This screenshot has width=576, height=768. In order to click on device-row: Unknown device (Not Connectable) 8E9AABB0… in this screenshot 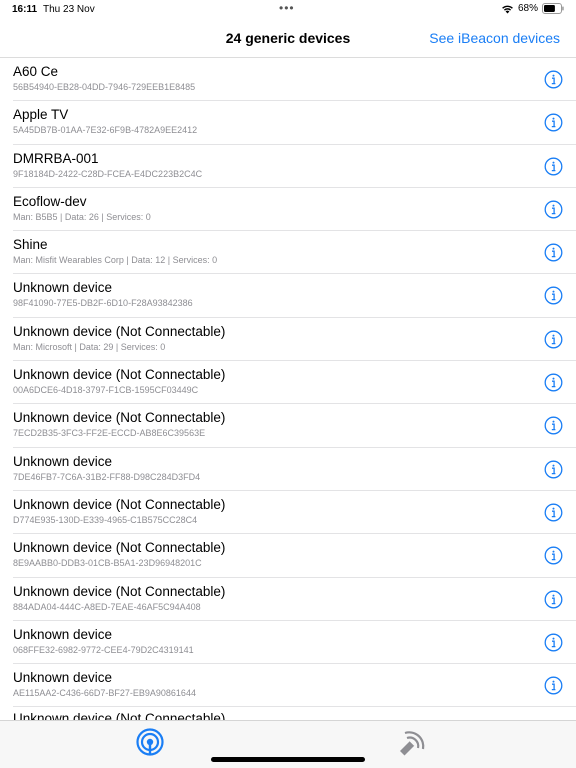, I will do `click(294, 556)`.